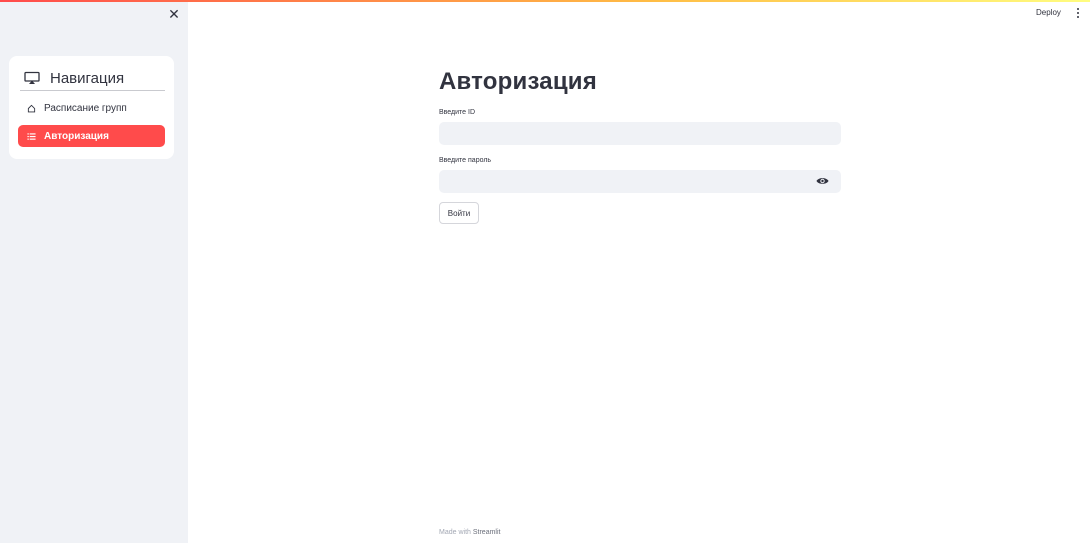 The width and height of the screenshot is (1090, 543). What do you see at coordinates (456, 532) in the screenshot?
I see `footer-prefix: Made with` at bounding box center [456, 532].